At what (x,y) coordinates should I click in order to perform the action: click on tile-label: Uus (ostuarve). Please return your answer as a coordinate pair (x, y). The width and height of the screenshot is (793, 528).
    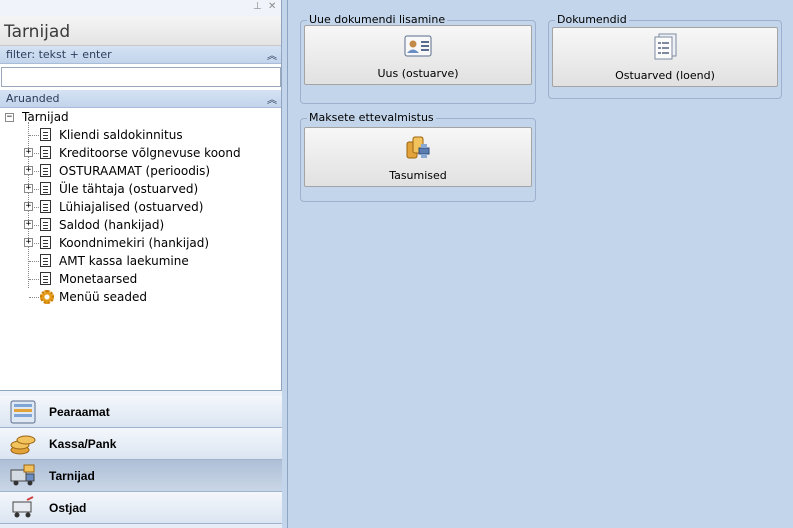
    Looking at the image, I should click on (418, 73).